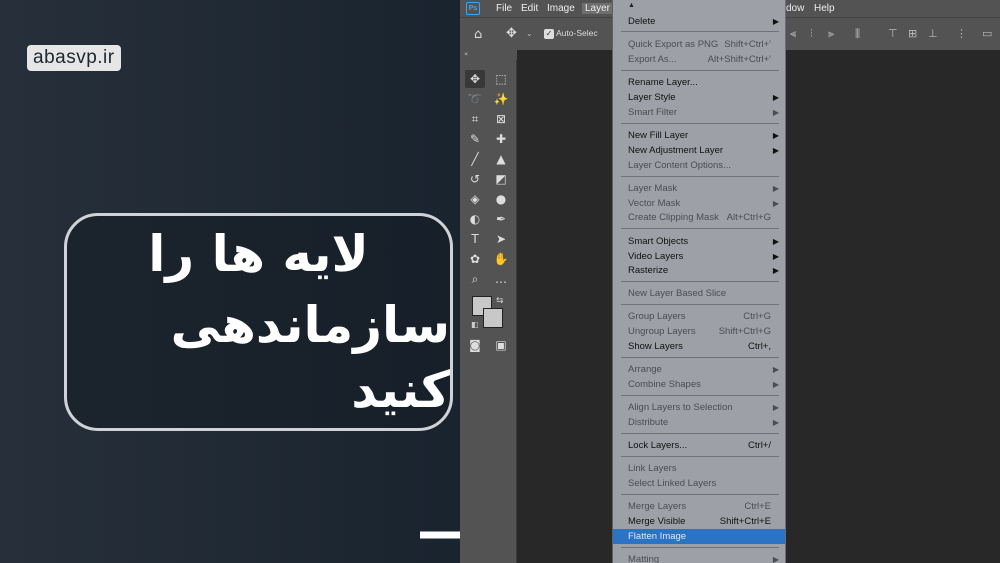 The width and height of the screenshot is (1000, 563). What do you see at coordinates (699, 44) in the screenshot?
I see `menu-item-quick-export: Quick Export as PNG Shift+Ctrl+'` at bounding box center [699, 44].